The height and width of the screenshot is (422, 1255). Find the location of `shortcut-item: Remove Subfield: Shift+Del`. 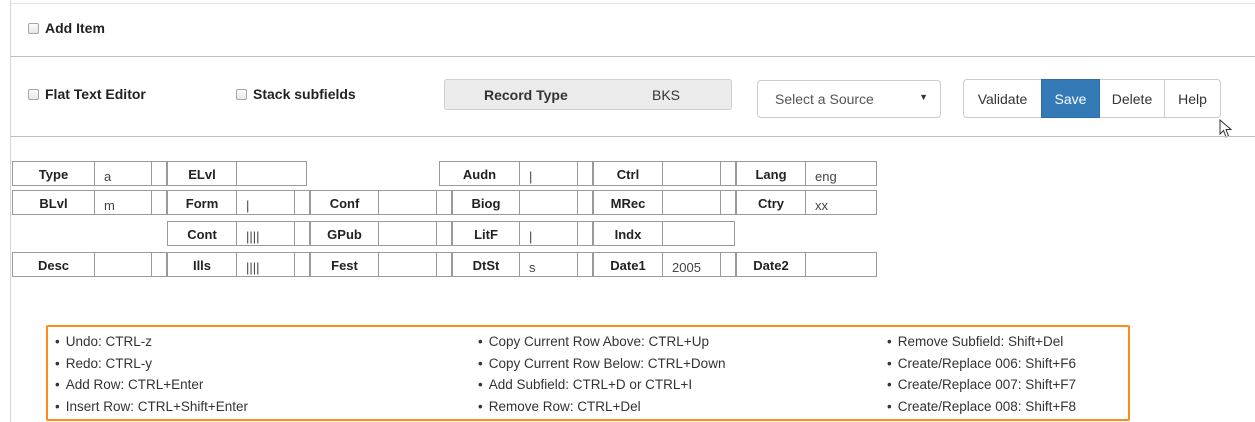

shortcut-item: Remove Subfield: Shift+Del is located at coordinates (981, 342).